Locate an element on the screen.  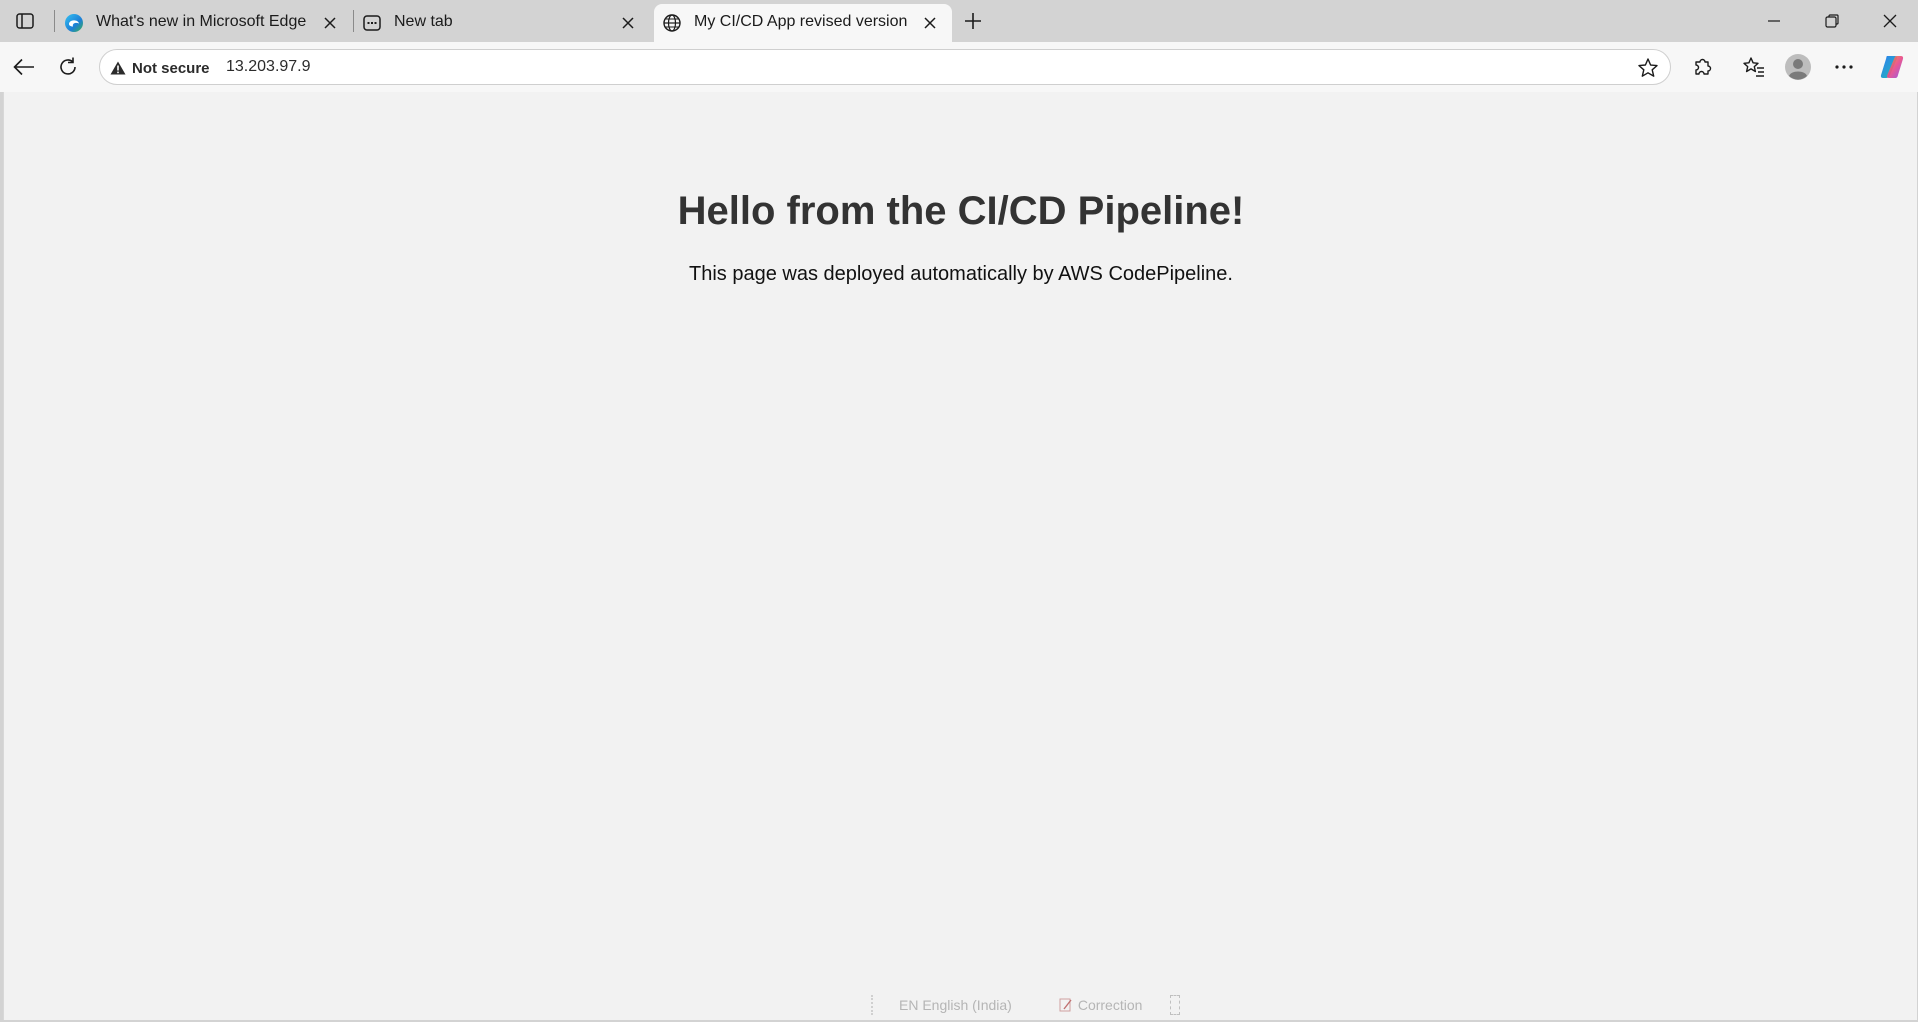
close-window-button is located at coordinates (1890, 21).